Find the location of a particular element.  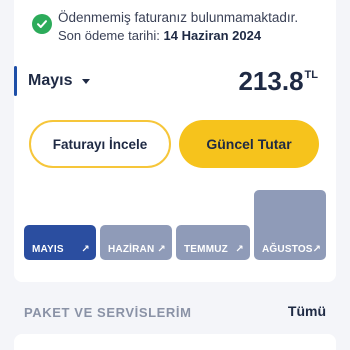

month-selector: Mayıs is located at coordinates (59, 81).